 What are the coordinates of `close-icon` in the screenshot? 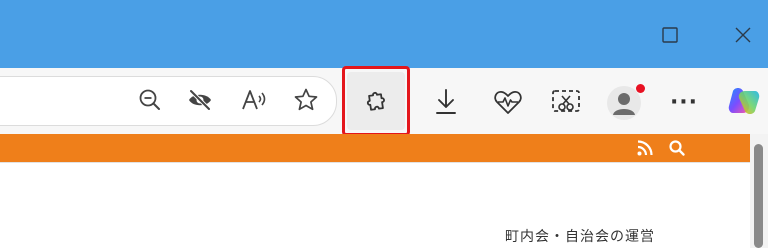 It's located at (743, 35).